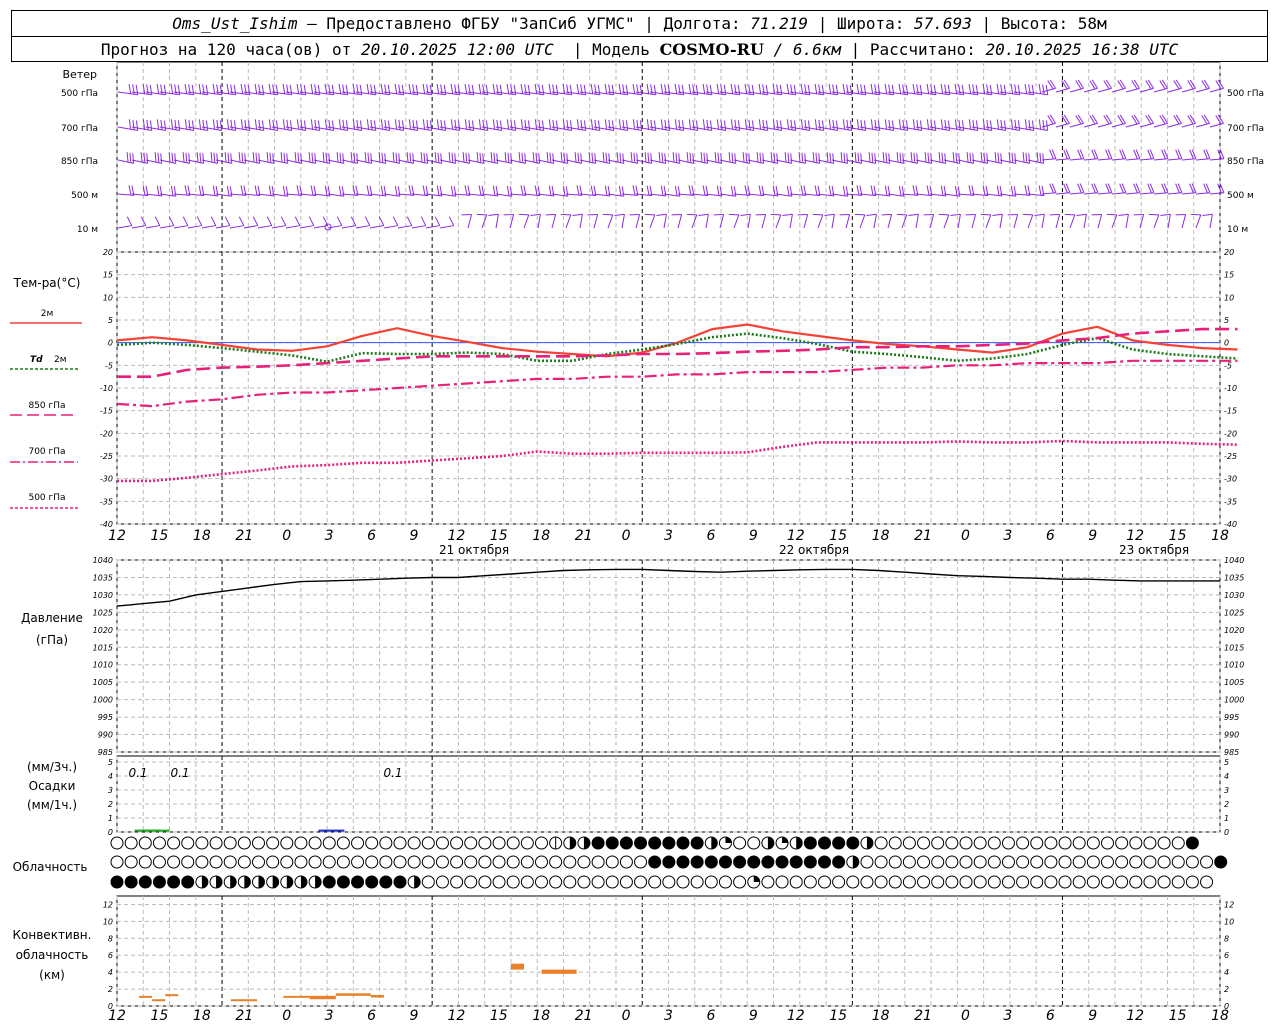 This screenshot has width=1280, height=1024. What do you see at coordinates (110, 832) in the screenshot?
I see `precip-tick-left: 0` at bounding box center [110, 832].